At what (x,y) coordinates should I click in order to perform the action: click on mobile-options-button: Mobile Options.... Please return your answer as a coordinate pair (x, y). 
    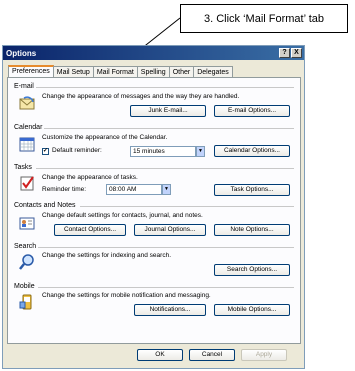
    Looking at the image, I should click on (252, 310).